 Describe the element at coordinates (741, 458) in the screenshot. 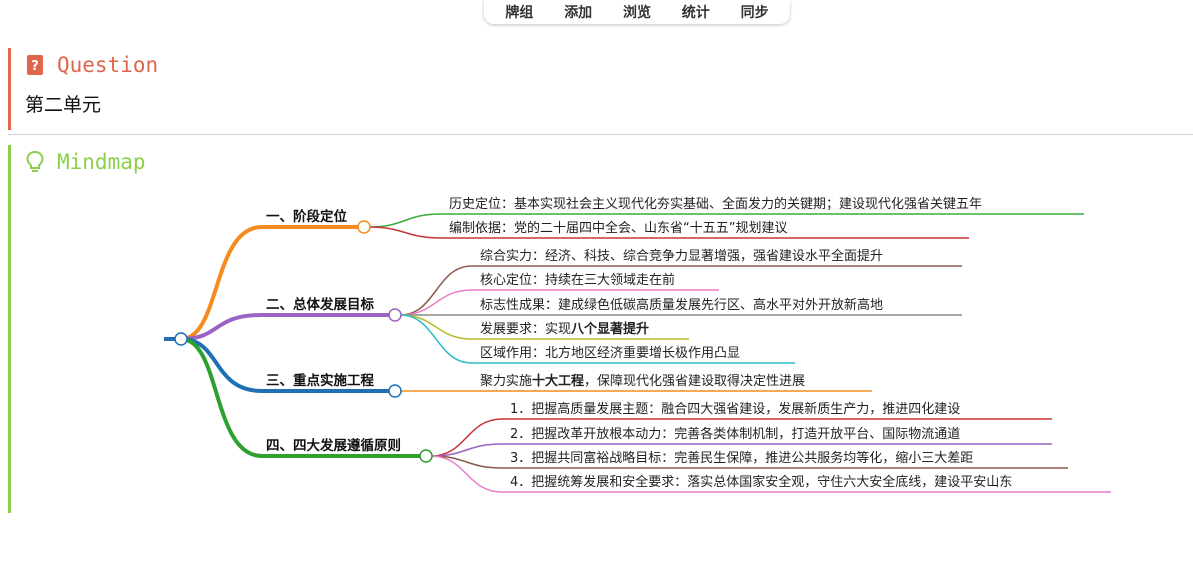

I see `child-label: 3．把握共同富裕战略目标：完善民生保障，推进公共服务均等化，缩小三大差距` at that location.